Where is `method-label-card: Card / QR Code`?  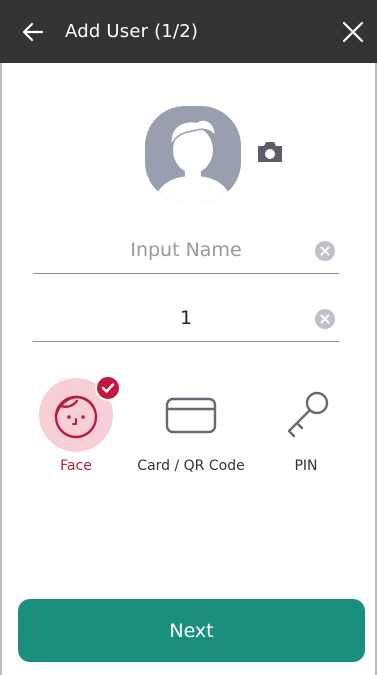 method-label-card: Card / QR Code is located at coordinates (191, 466).